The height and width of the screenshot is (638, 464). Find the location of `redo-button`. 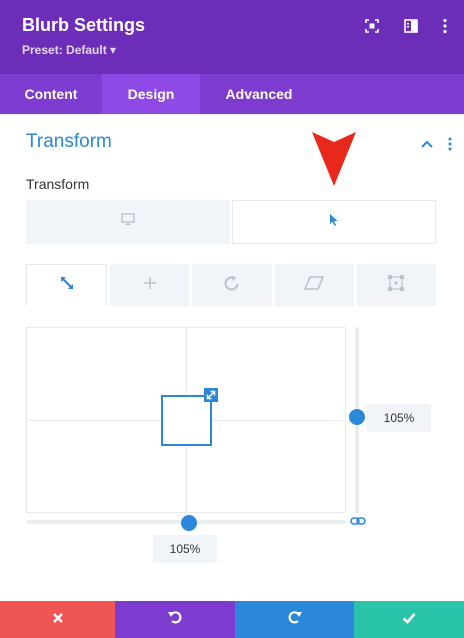

redo-button is located at coordinates (294, 619).